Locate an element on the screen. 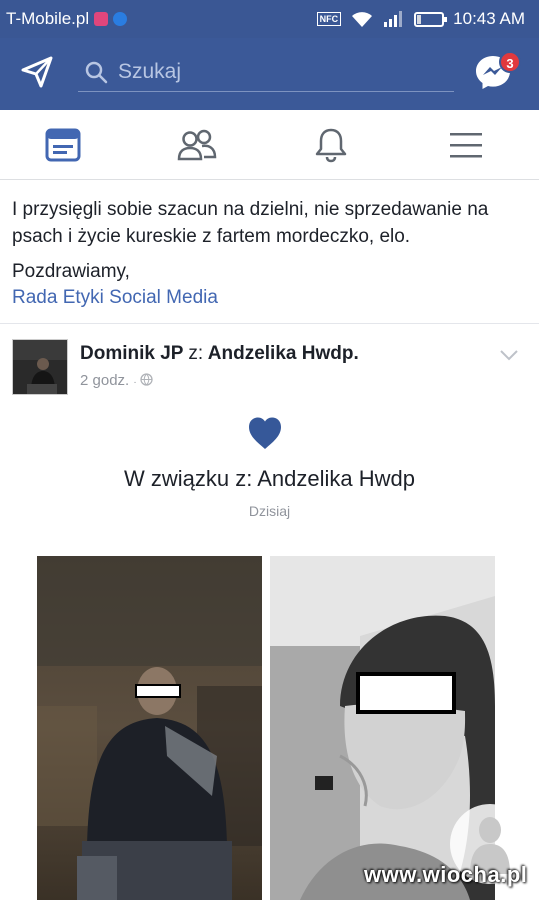 The image size is (539, 900). friends-icon is located at coordinates (197, 145).